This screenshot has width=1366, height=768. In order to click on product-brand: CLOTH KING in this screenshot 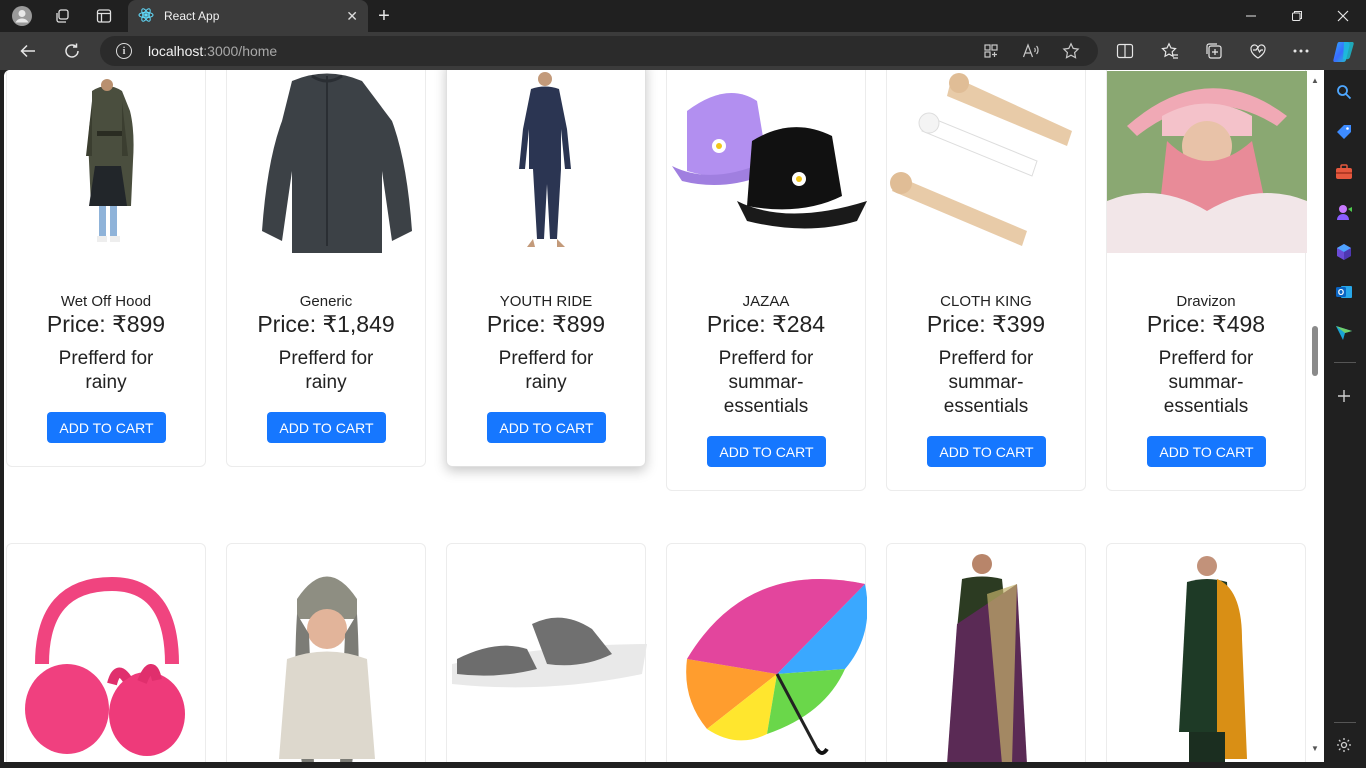, I will do `click(986, 301)`.